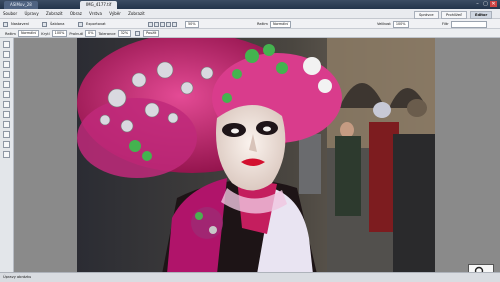  What do you see at coordinates (262, 24) in the screenshot?
I see `mode-label: Režim` at bounding box center [262, 24].